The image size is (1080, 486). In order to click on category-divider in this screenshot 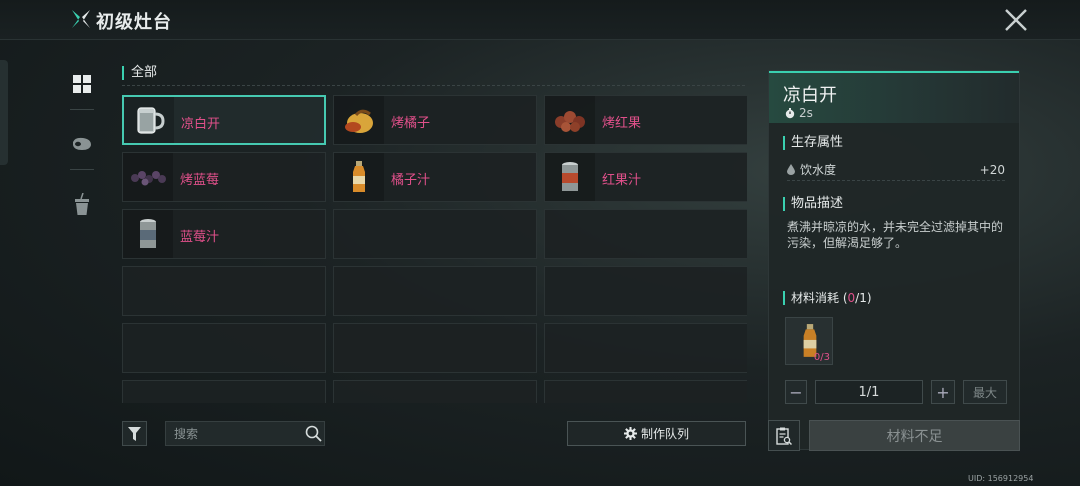, I will do `click(433, 85)`.